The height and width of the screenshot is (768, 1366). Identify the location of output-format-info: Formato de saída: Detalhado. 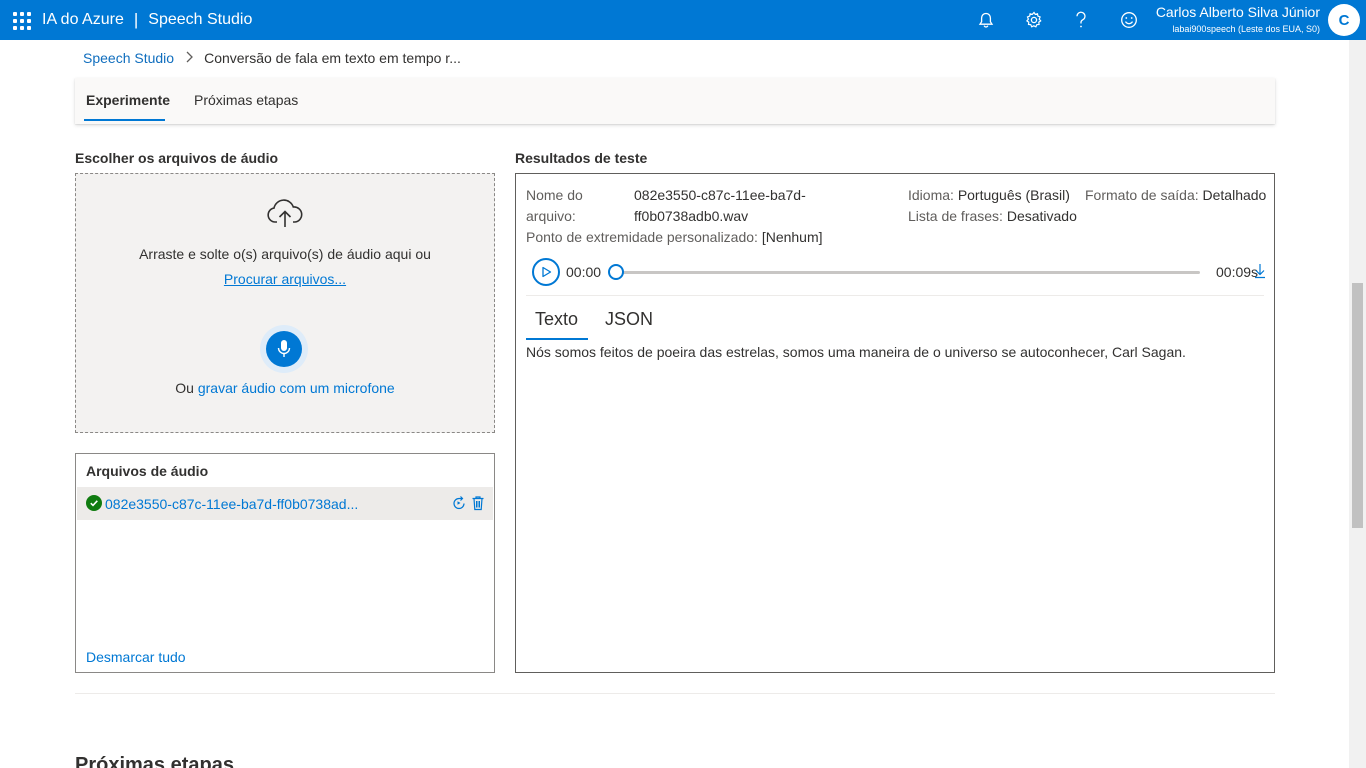
(1175, 195).